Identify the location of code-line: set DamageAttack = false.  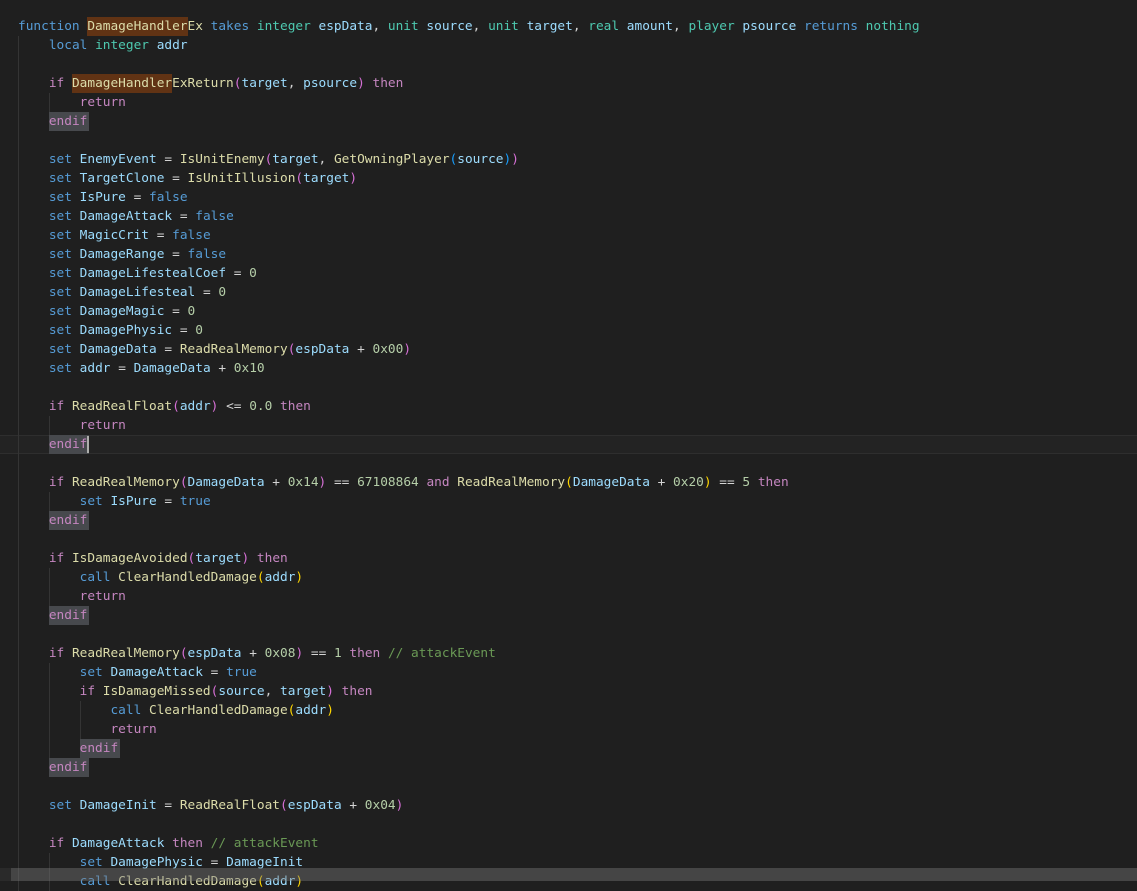
(568, 216).